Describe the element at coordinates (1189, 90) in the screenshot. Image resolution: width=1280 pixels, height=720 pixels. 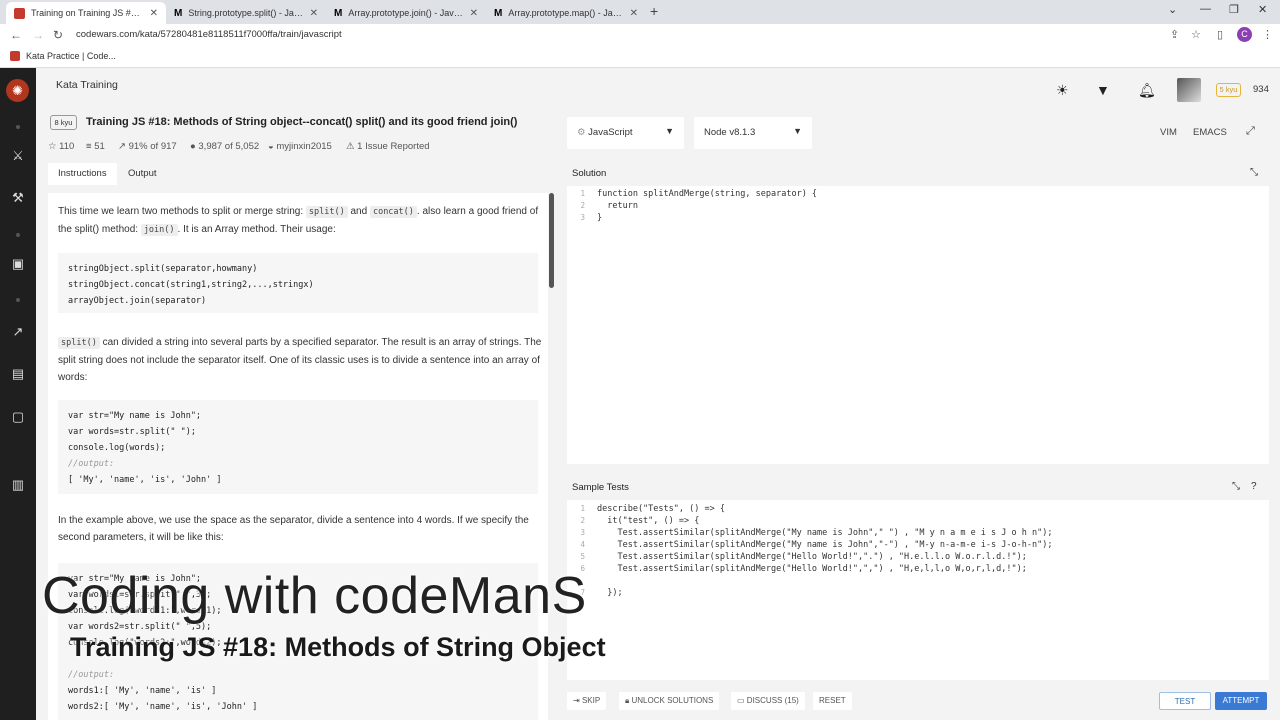
I see `user-avatar` at that location.